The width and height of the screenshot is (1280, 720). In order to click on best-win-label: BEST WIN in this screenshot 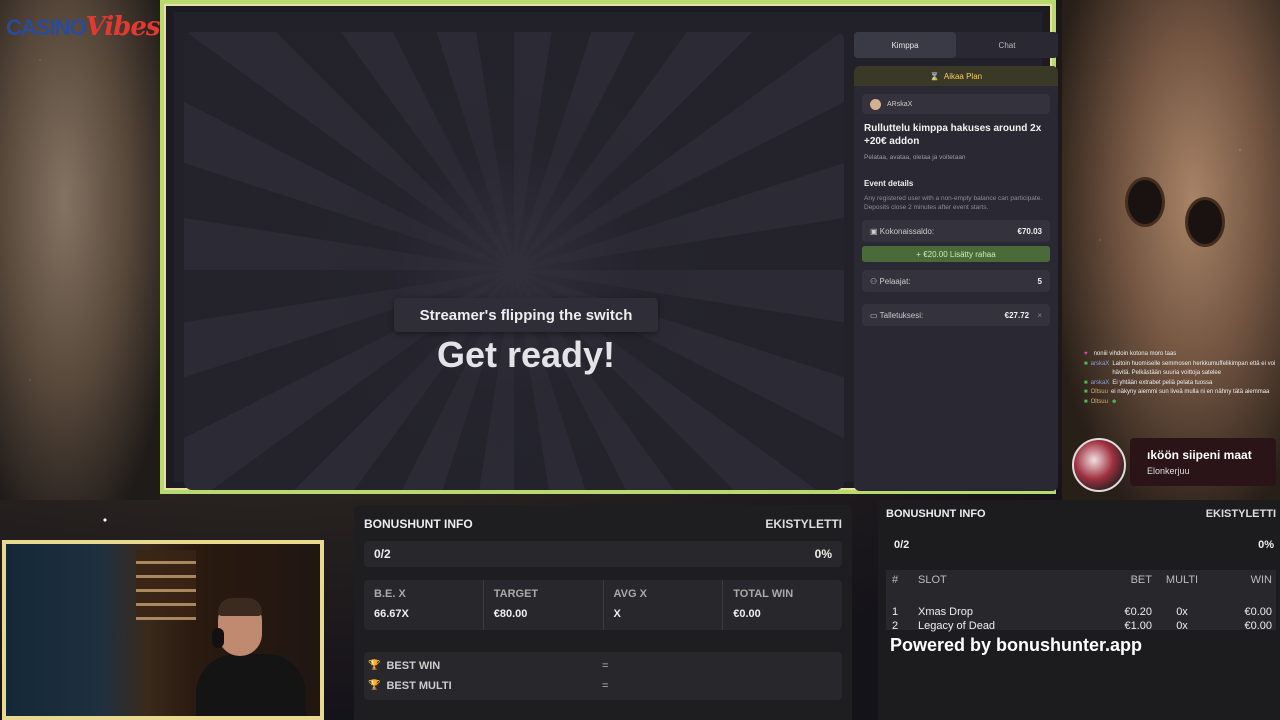, I will do `click(413, 666)`.